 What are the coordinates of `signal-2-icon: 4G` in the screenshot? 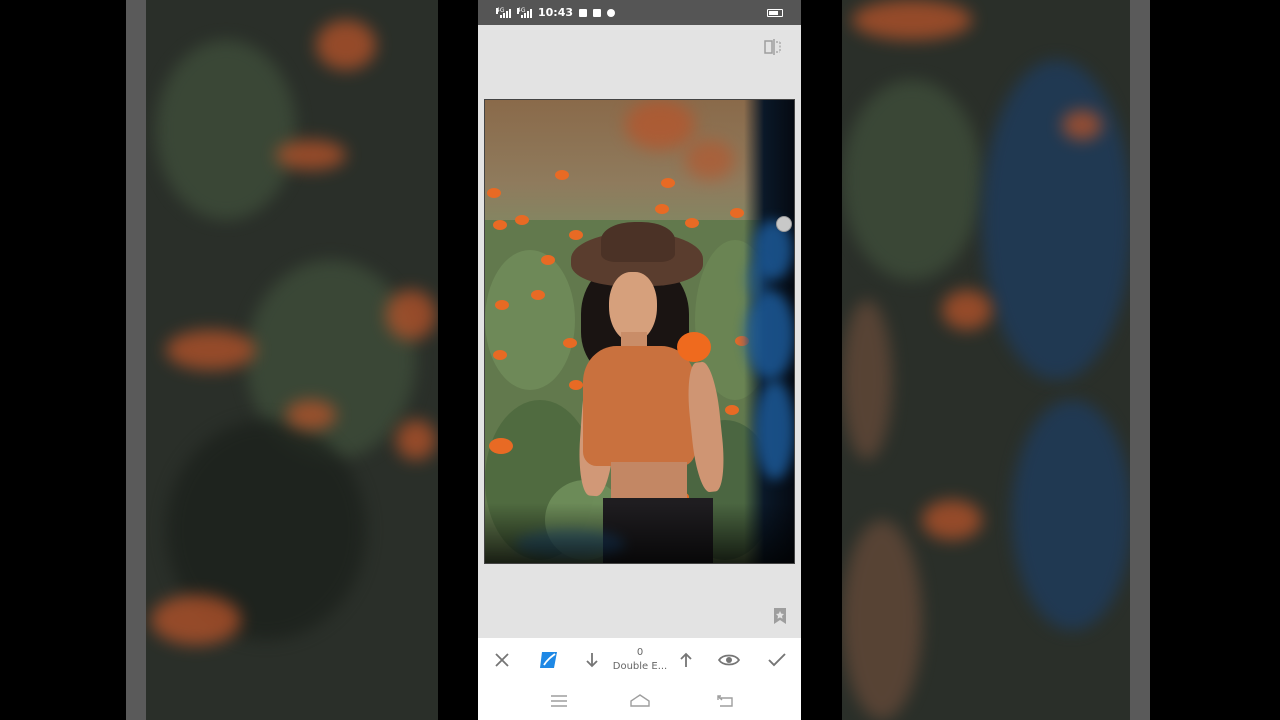 It's located at (524, 12).